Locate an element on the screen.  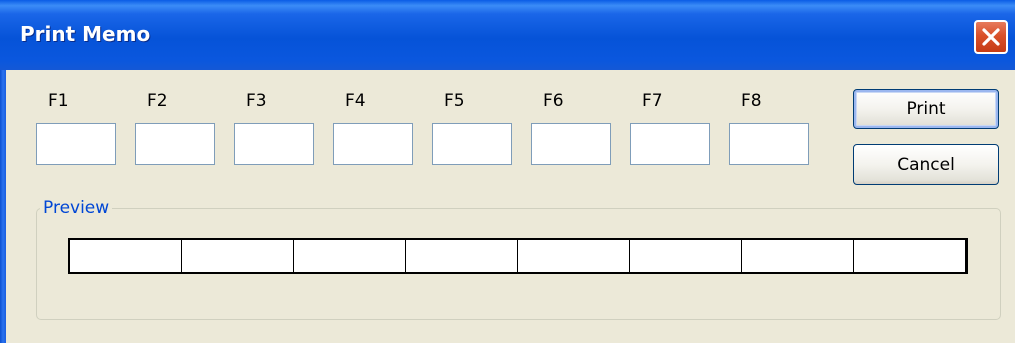
window-frame-left is located at coordinates (3, 206).